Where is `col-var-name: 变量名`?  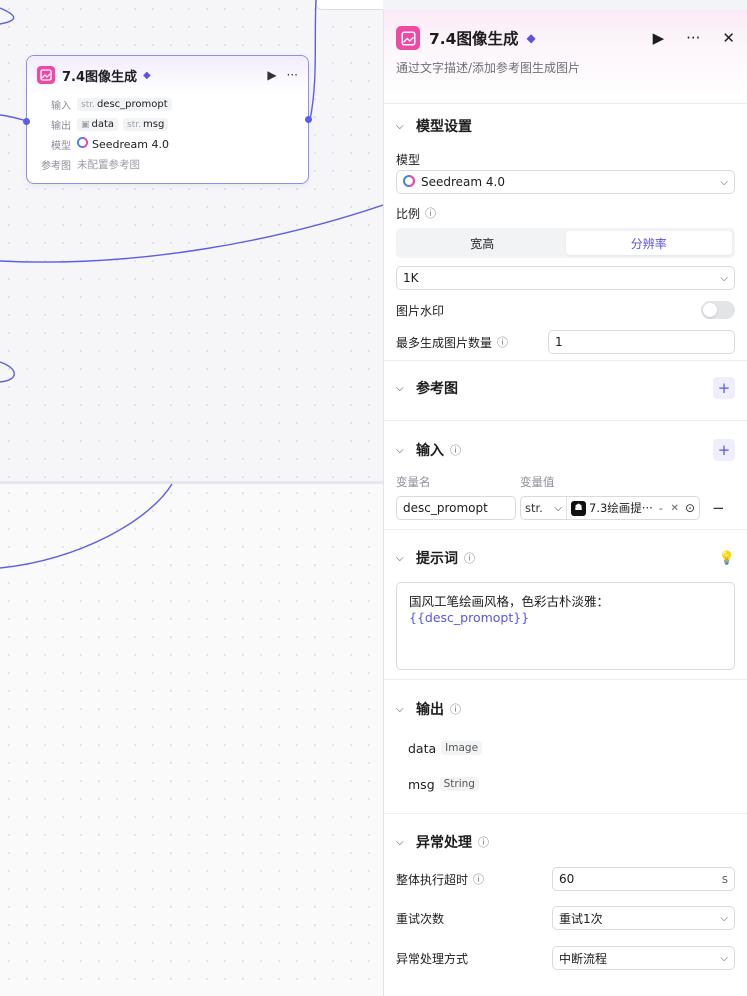
col-var-name: 变量名 is located at coordinates (413, 482).